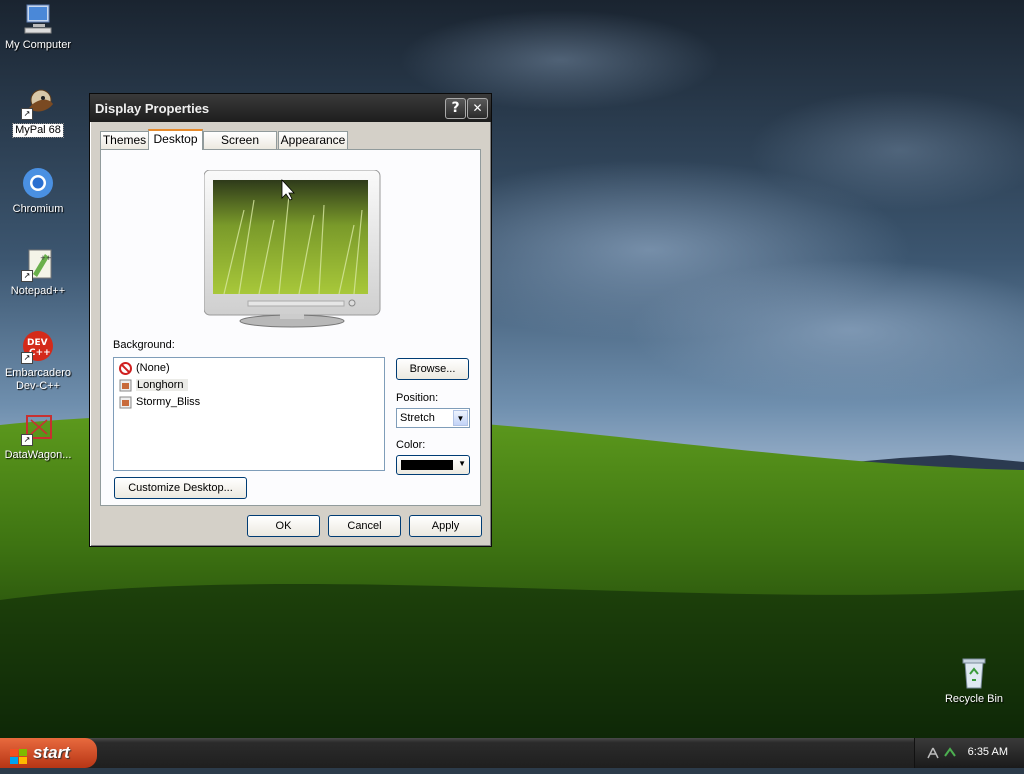 Image resolution: width=1024 pixels, height=774 pixels. Describe the element at coordinates (974, 673) in the screenshot. I see `recycle-bin-icon` at that location.